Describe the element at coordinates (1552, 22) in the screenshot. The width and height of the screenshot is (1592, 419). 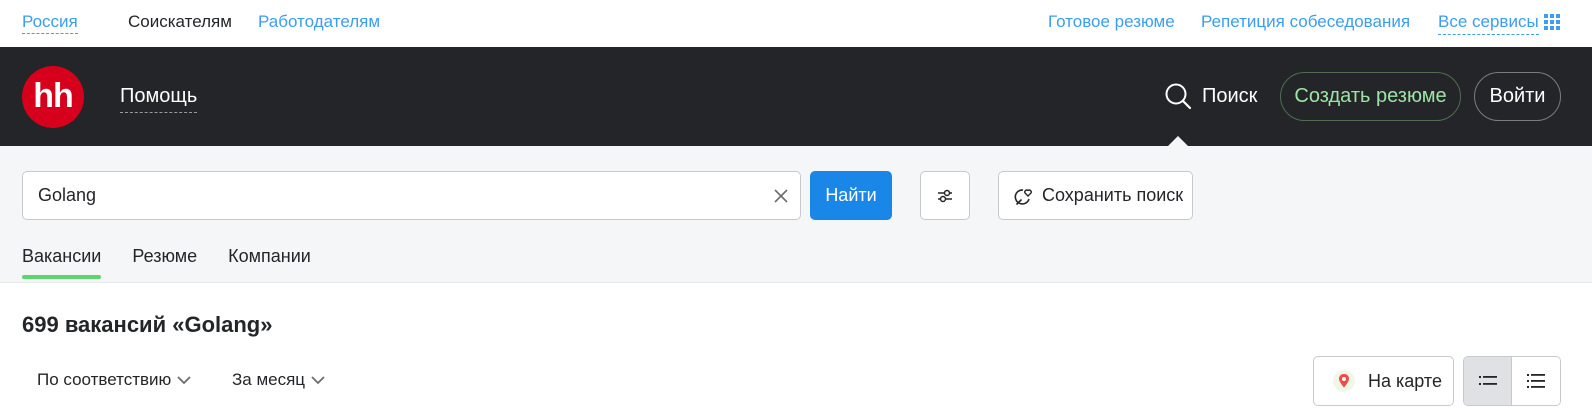
I see `services-grid-icon` at that location.